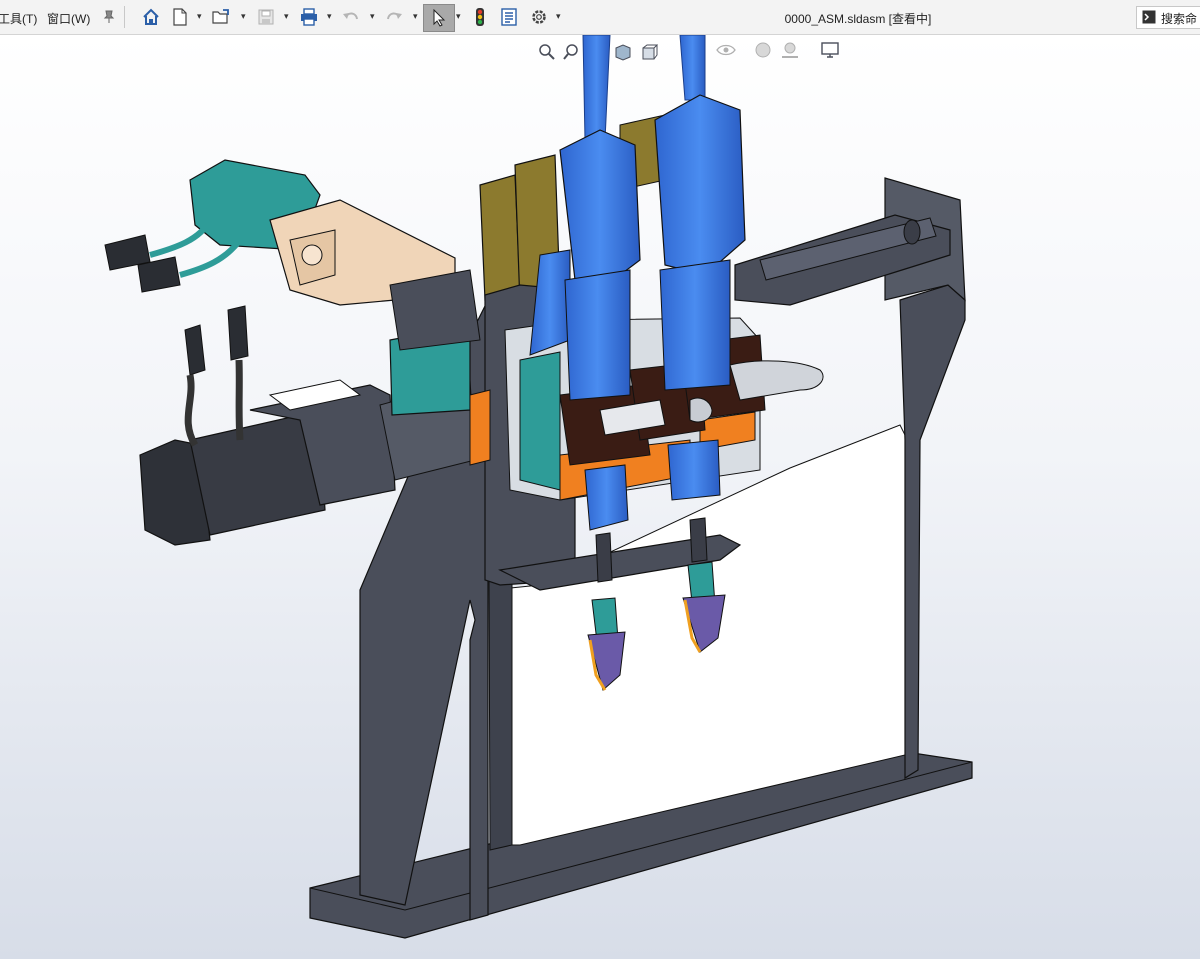 This screenshot has width=1200, height=959. What do you see at coordinates (649, 53) in the screenshot?
I see `view-orientation-icon` at bounding box center [649, 53].